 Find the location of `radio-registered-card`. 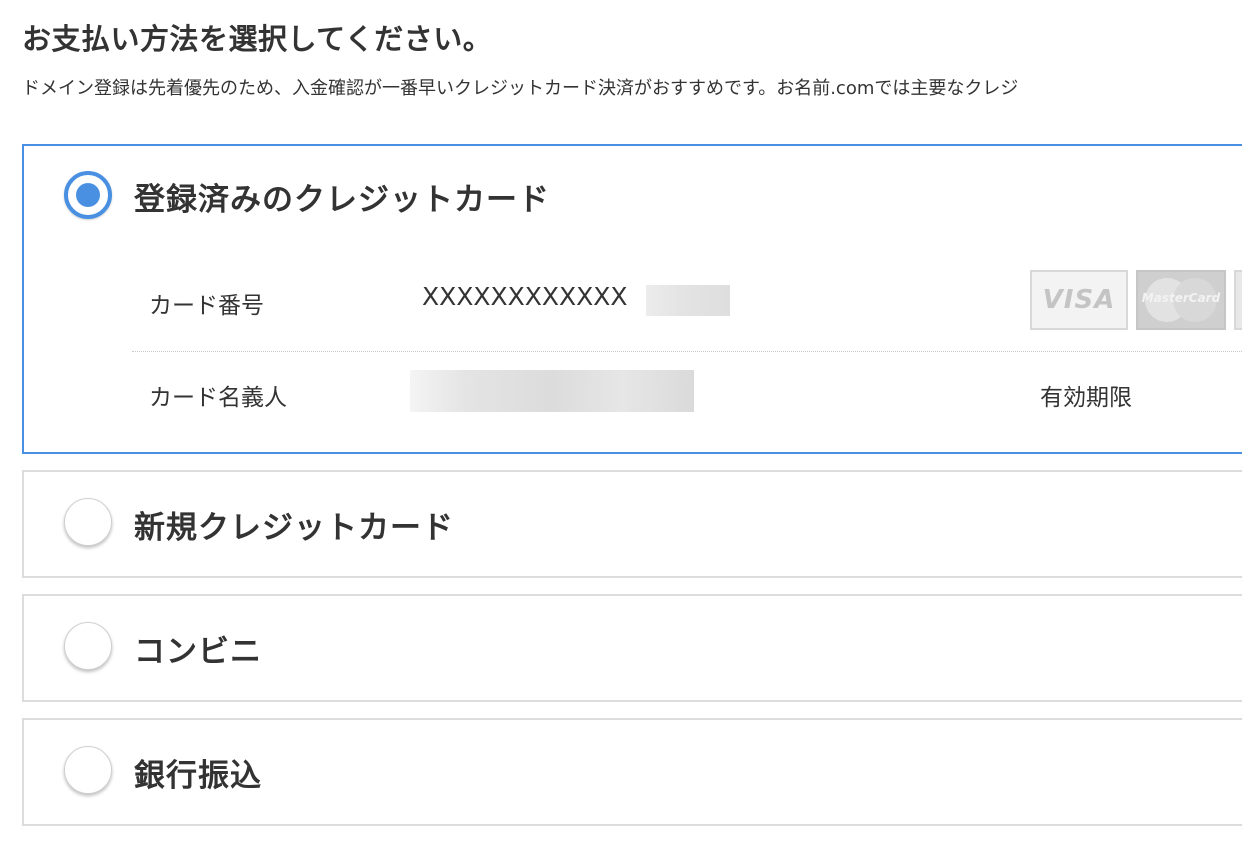

radio-registered-card is located at coordinates (88, 195).